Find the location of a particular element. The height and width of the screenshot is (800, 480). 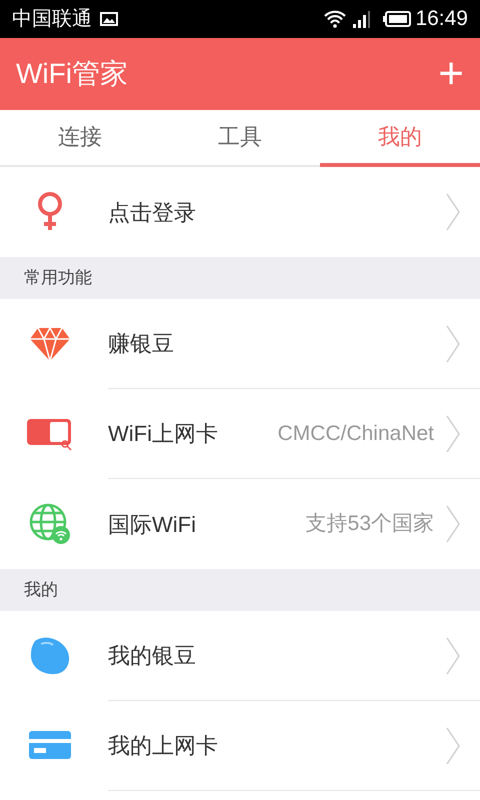

wifi-signal-icon is located at coordinates (335, 19).